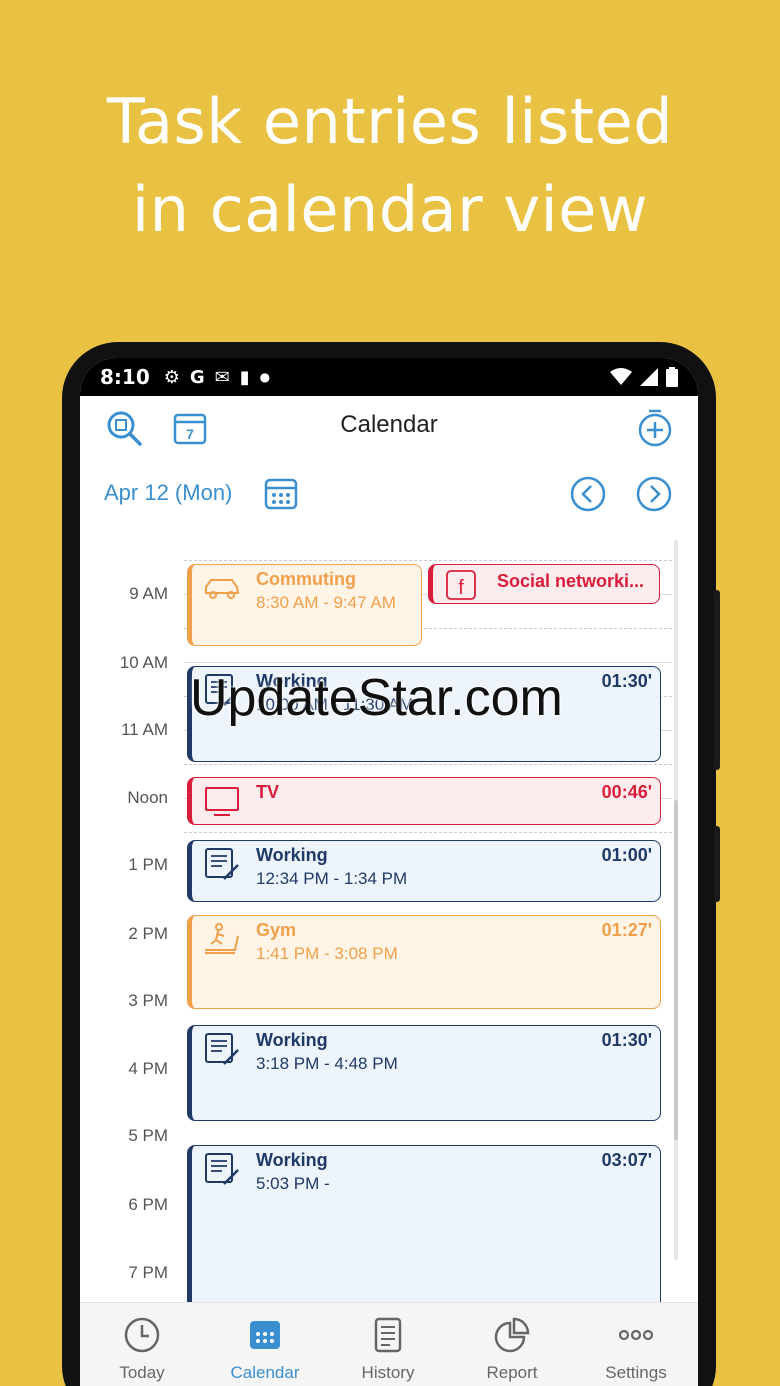  What do you see at coordinates (424, 801) in the screenshot?
I see `event-card: TV 00:46'` at bounding box center [424, 801].